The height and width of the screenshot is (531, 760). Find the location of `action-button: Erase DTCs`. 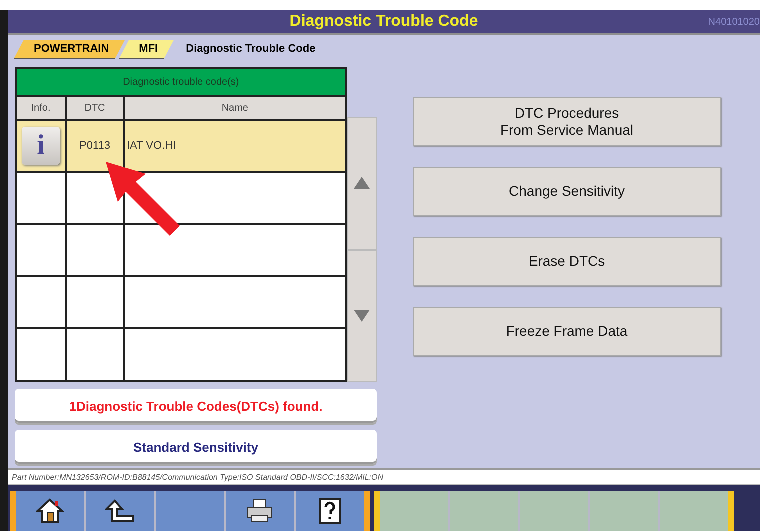

action-button: Erase DTCs is located at coordinates (567, 261).